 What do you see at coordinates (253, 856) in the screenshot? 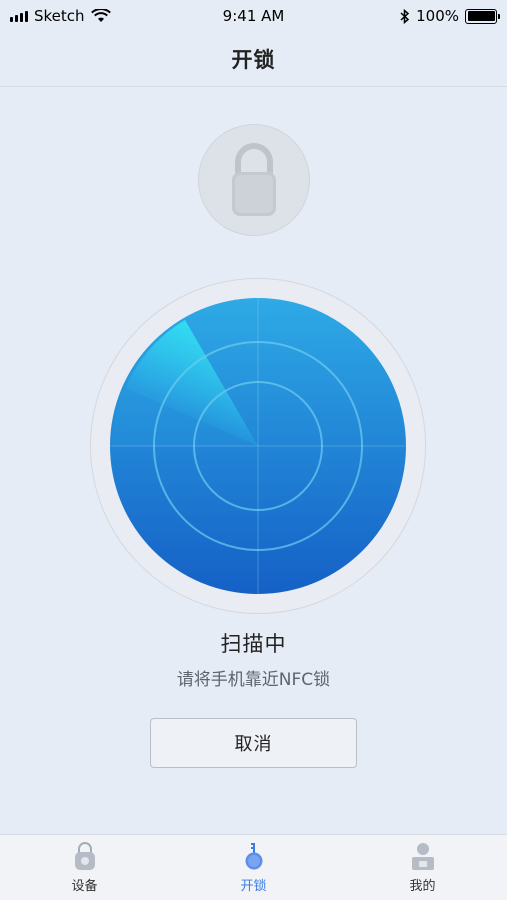
I see `key-icon` at bounding box center [253, 856].